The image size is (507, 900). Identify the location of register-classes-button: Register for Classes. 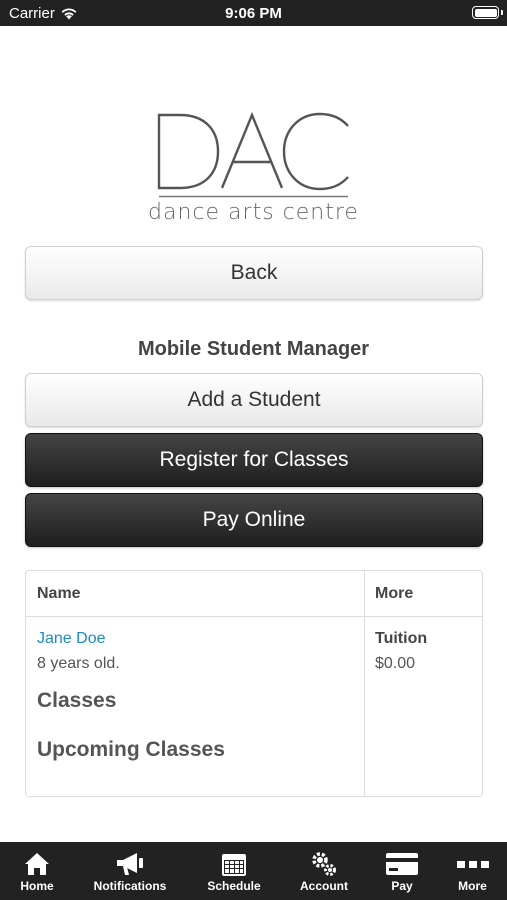
(254, 460).